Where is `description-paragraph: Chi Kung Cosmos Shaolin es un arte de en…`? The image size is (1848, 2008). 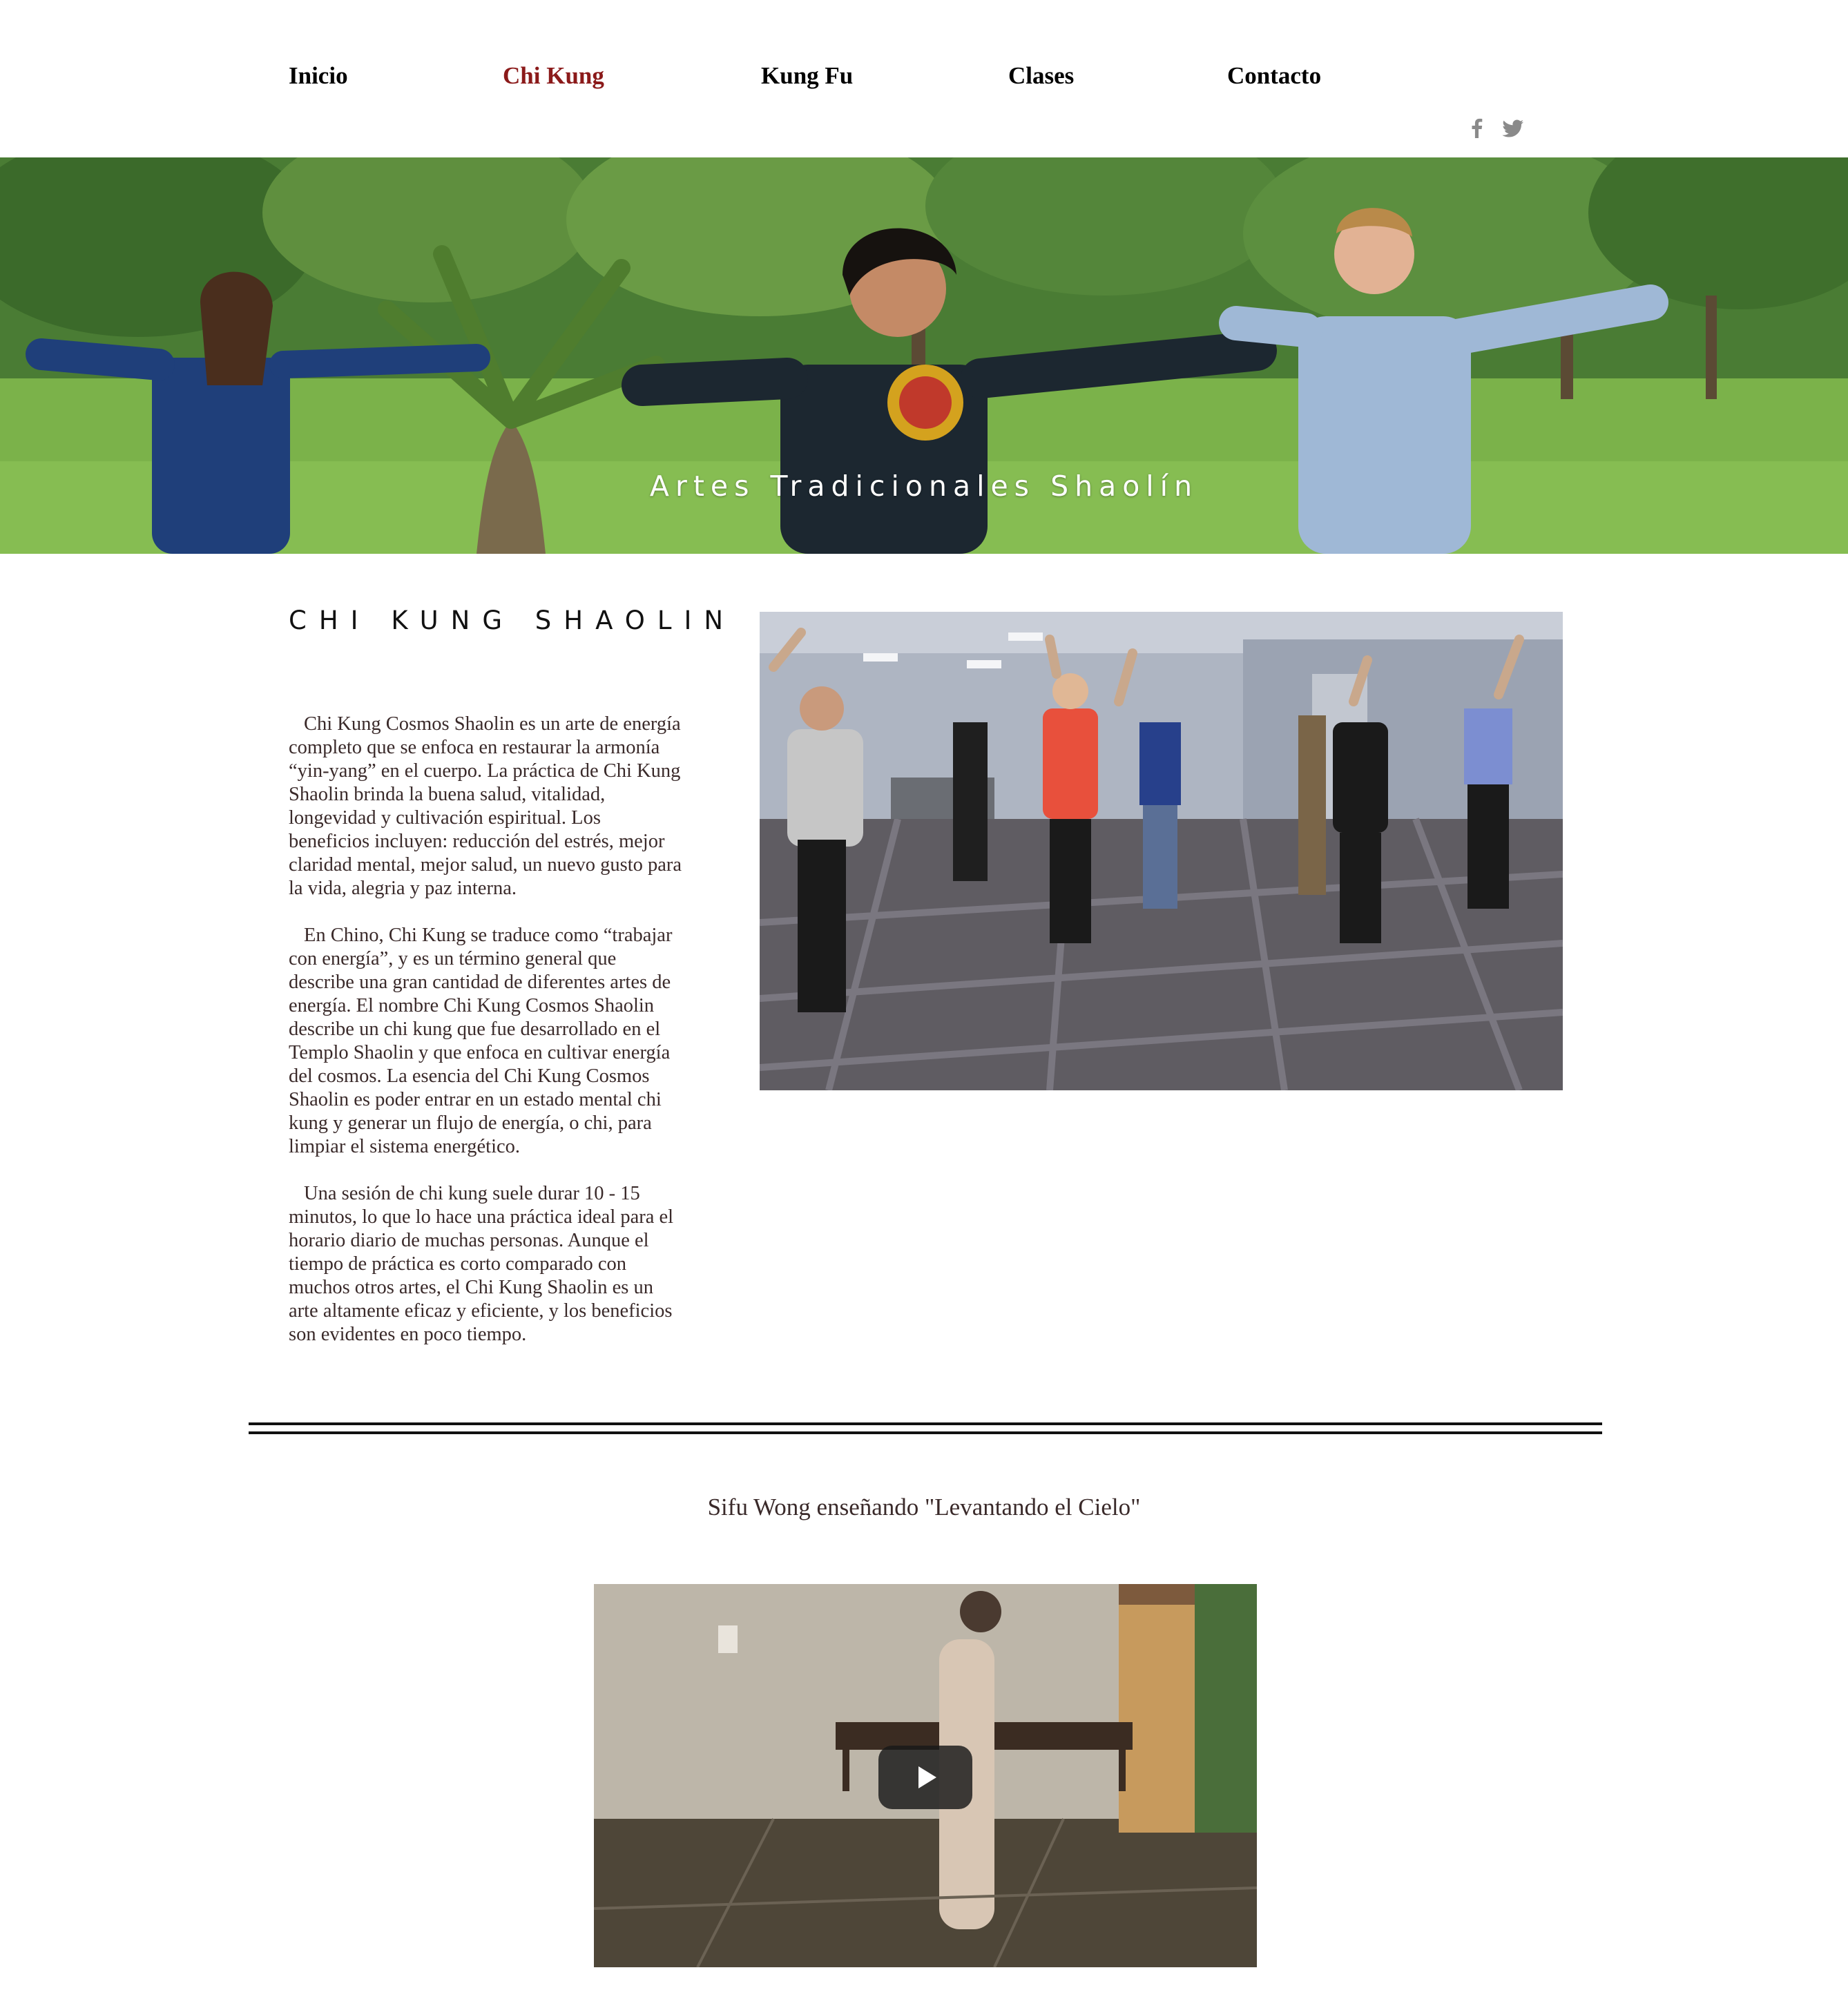 description-paragraph: Chi Kung Cosmos Shaolin es un arte de en… is located at coordinates (485, 806).